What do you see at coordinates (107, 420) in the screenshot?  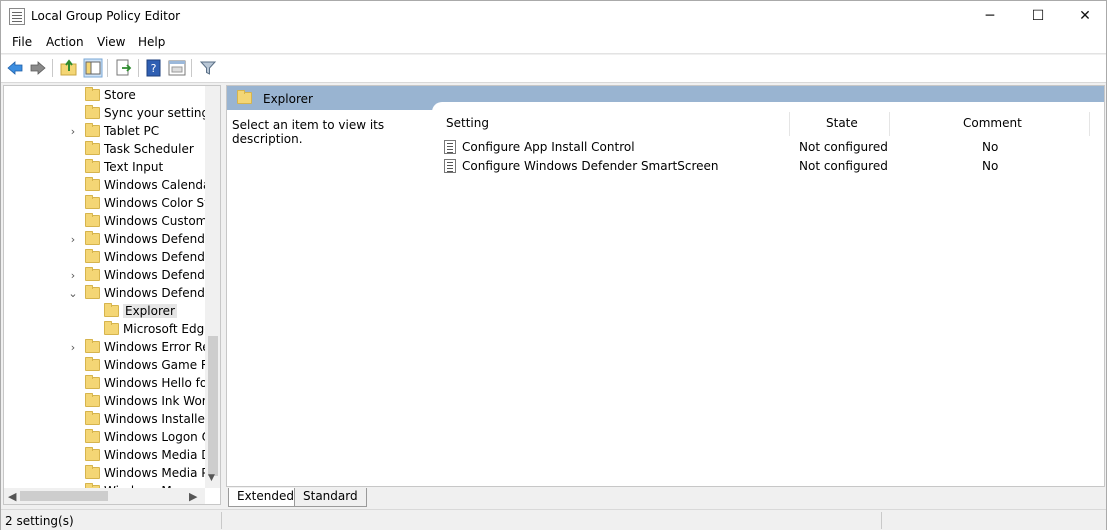 I see `tree-item: Windows Installer` at bounding box center [107, 420].